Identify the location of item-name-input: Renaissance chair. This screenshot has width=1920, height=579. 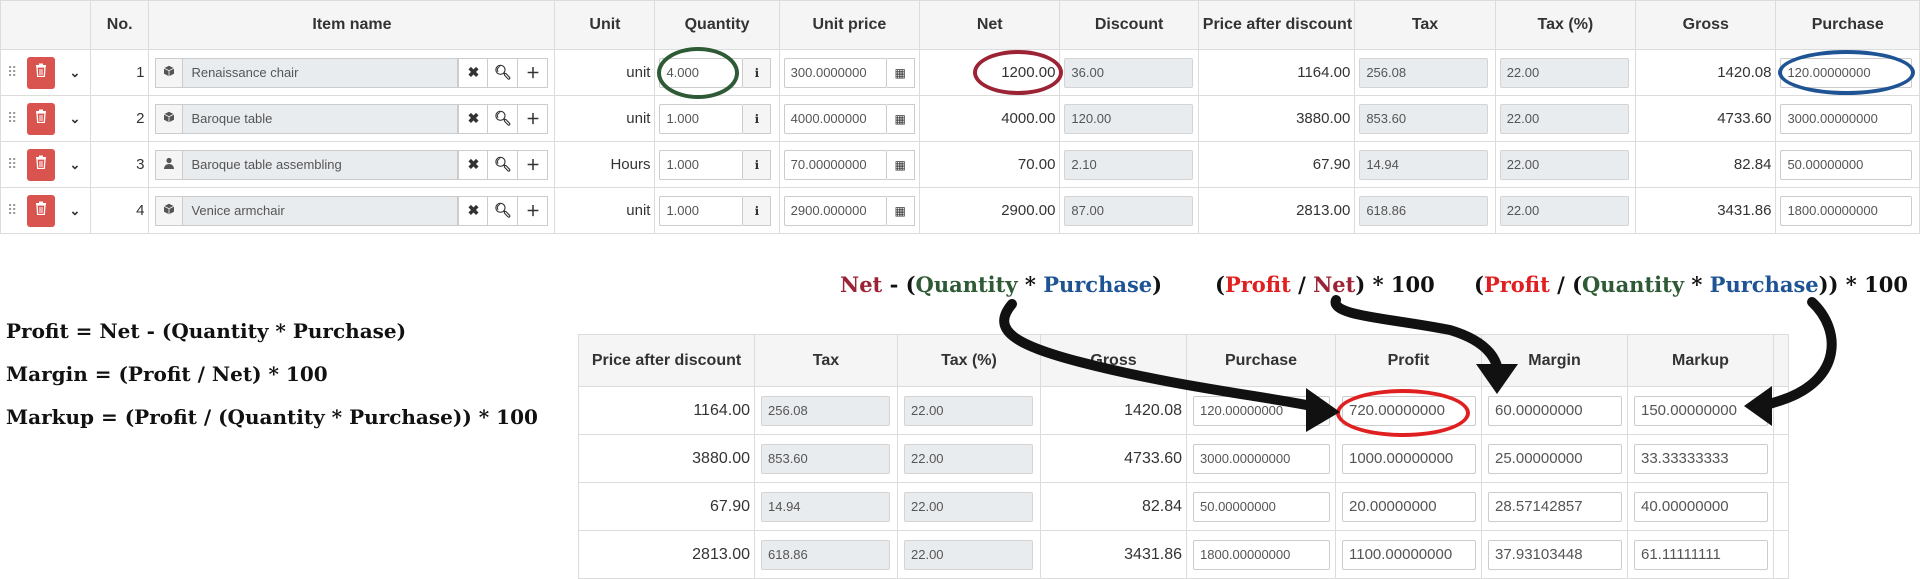
(321, 72).